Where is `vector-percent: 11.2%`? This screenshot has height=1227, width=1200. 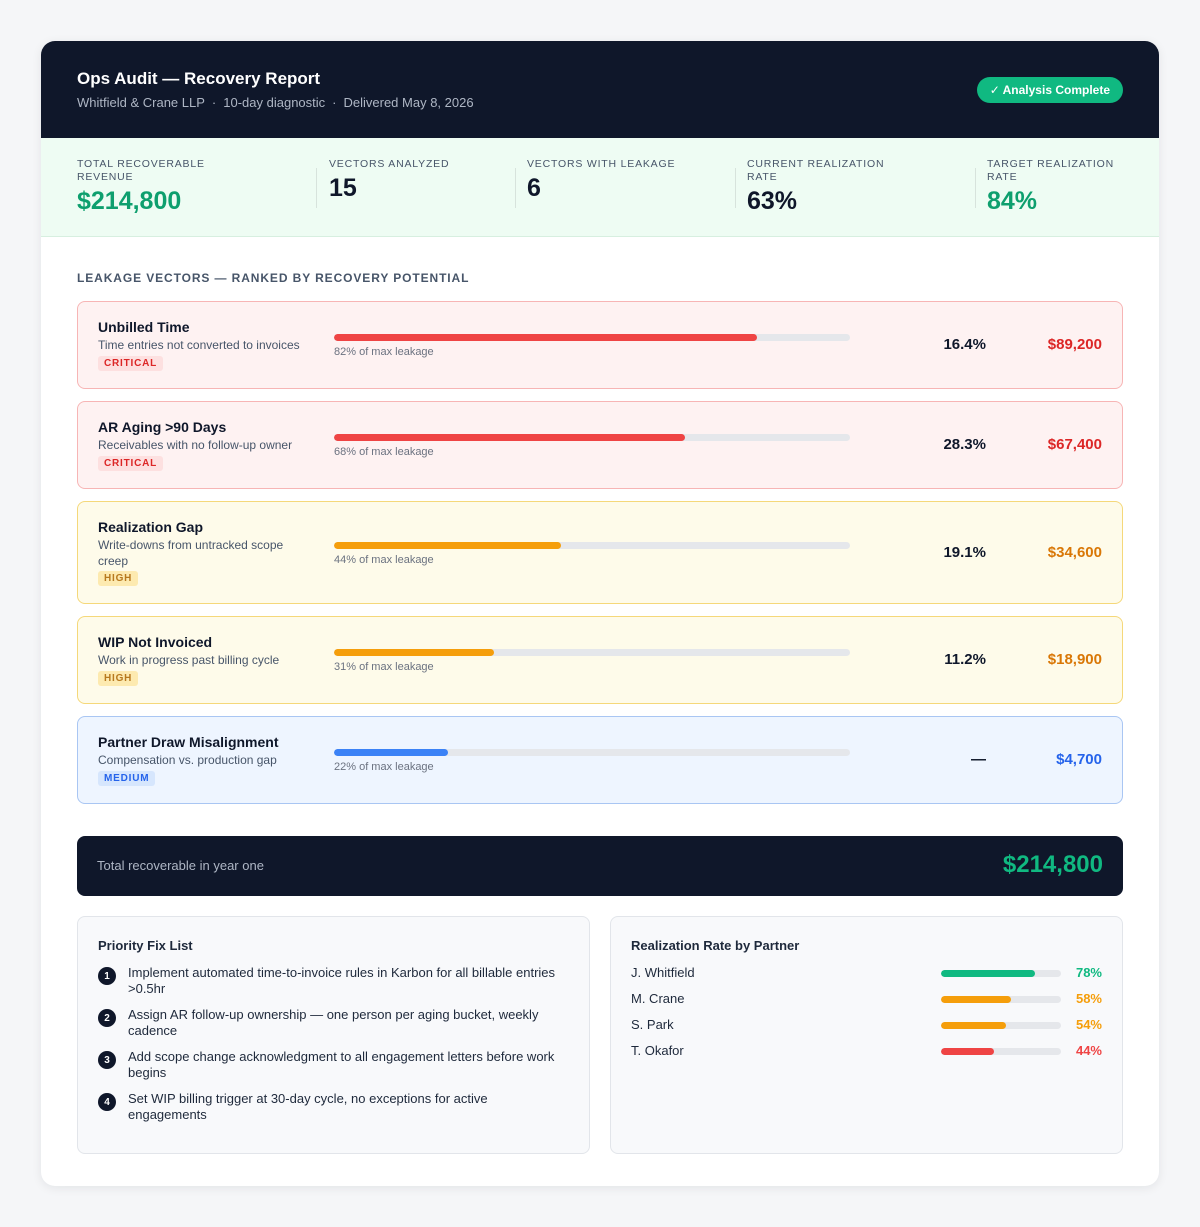
vector-percent: 11.2% is located at coordinates (965, 659).